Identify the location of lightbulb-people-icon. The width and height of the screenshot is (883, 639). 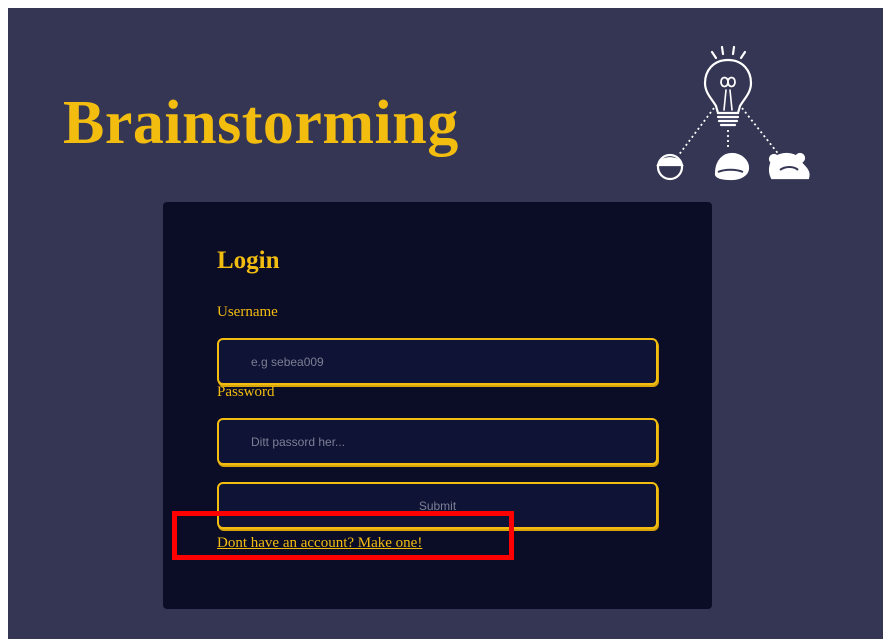
(733, 113).